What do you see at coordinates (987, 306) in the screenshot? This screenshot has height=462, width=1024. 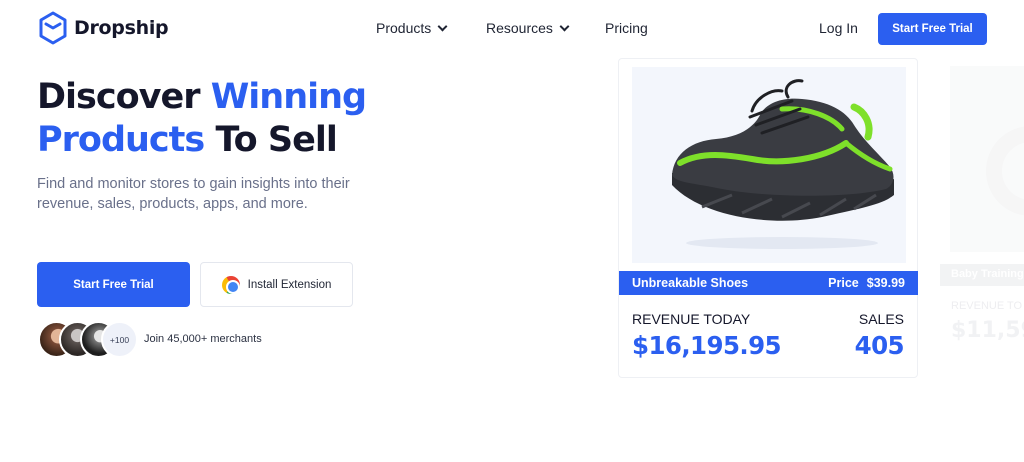 I see `next-revenue-label: REVENUE TO` at bounding box center [987, 306].